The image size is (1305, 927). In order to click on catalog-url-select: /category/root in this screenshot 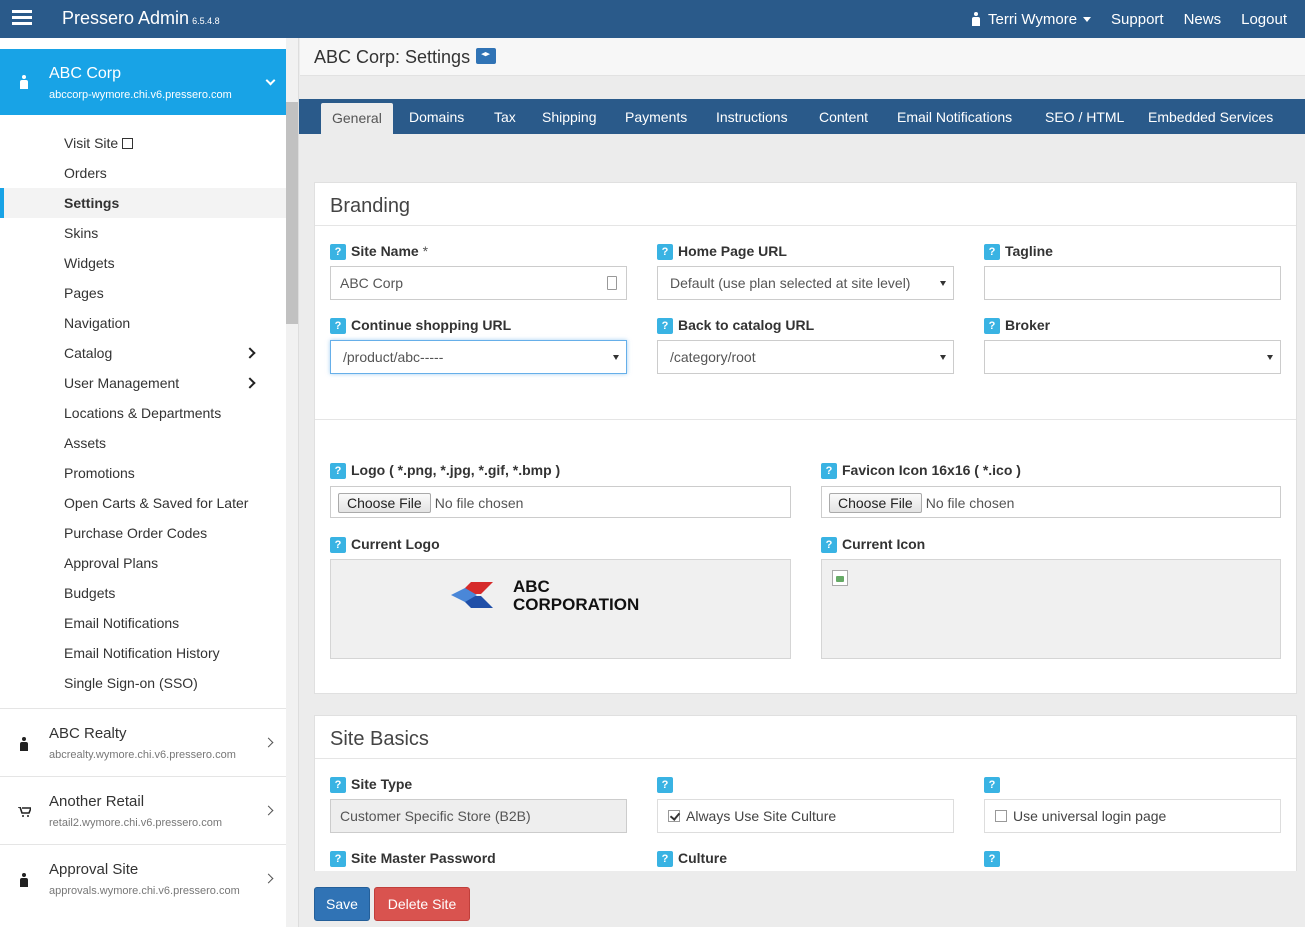, I will do `click(805, 357)`.